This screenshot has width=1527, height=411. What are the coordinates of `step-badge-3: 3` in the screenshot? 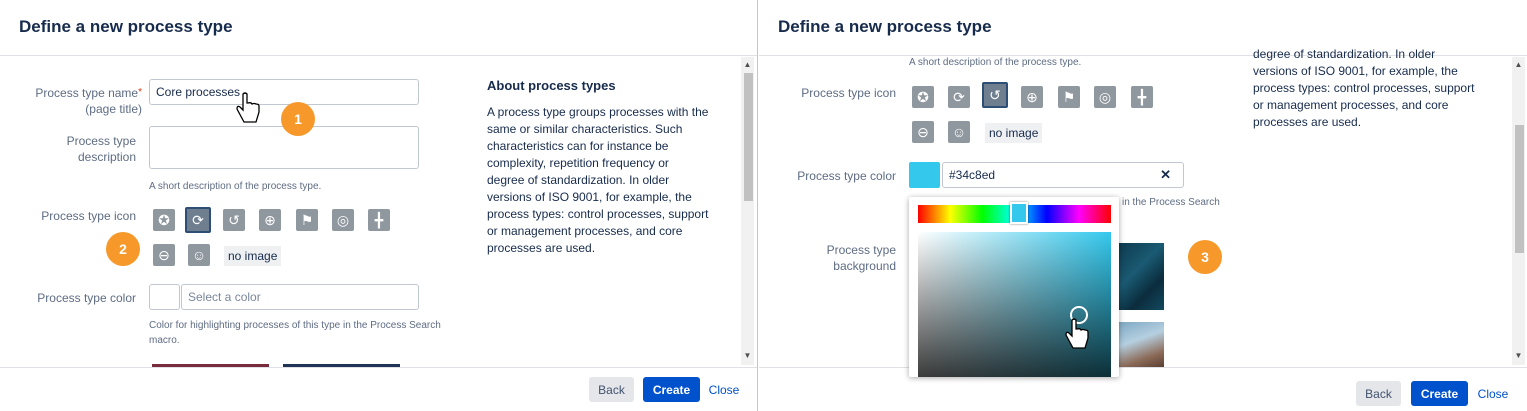 It's located at (1205, 257).